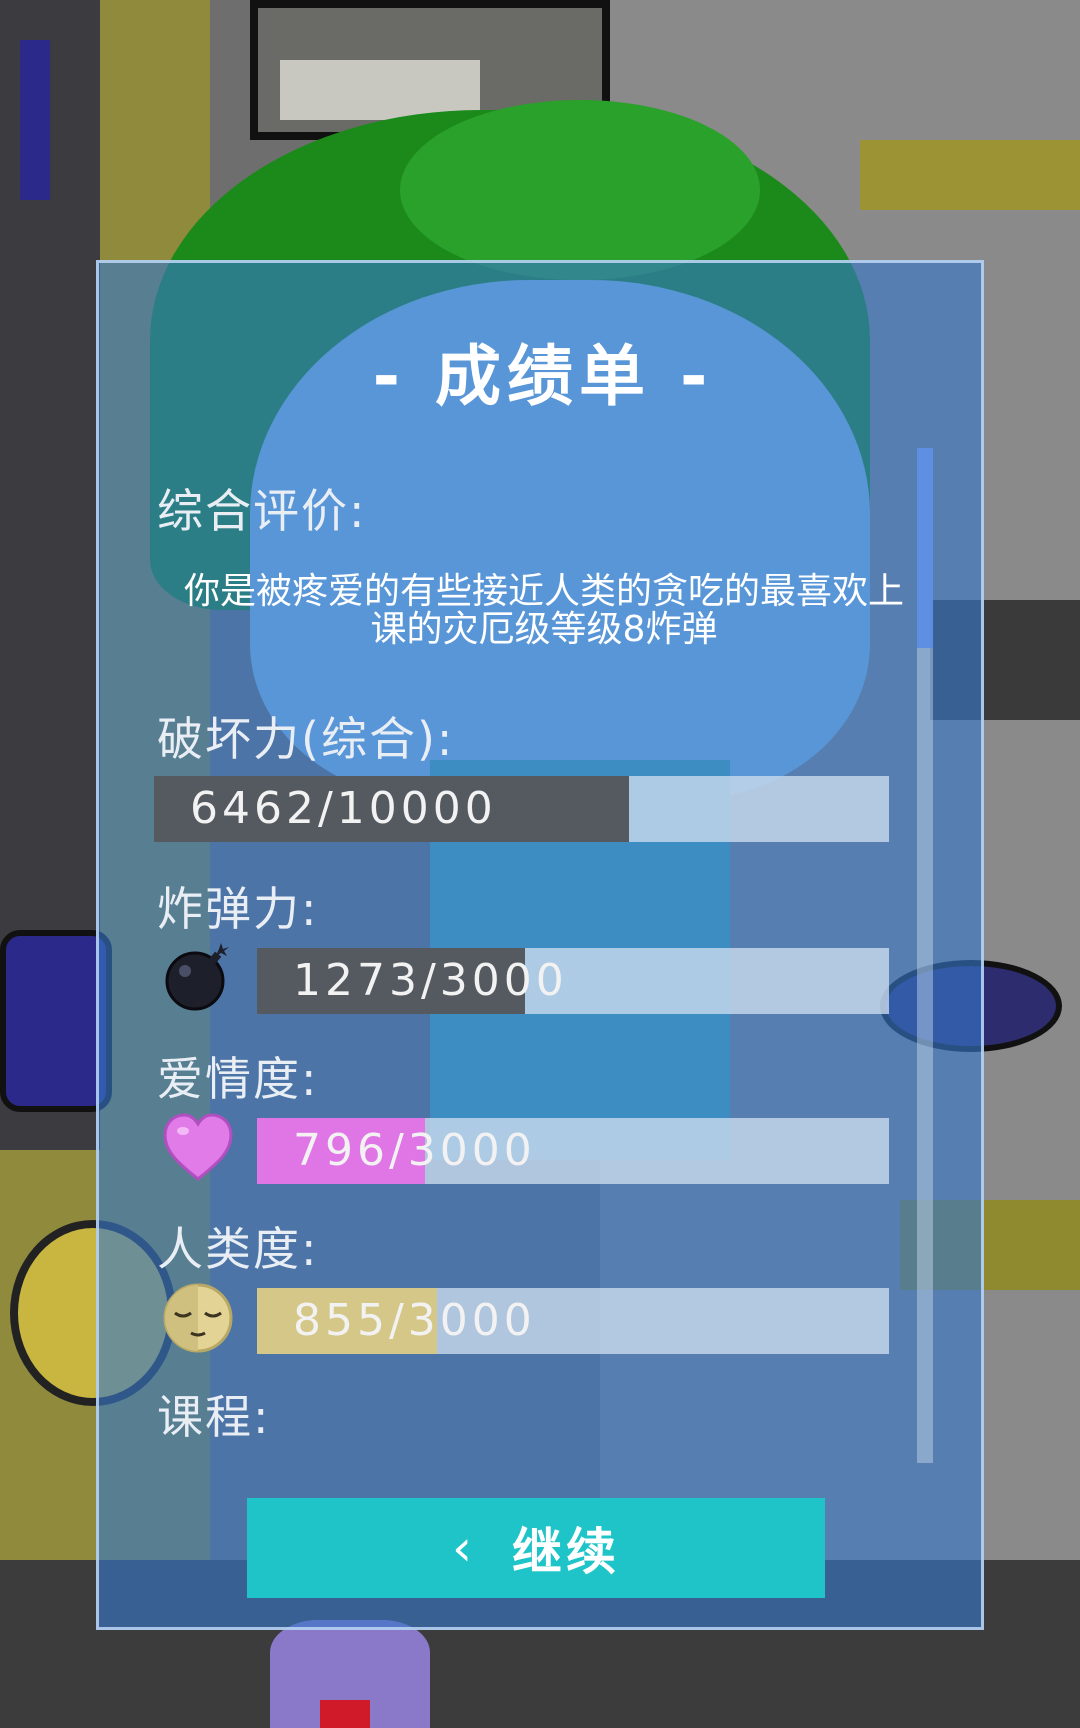 This screenshot has width=1080, height=1728. What do you see at coordinates (214, 1417) in the screenshot?
I see `course-label: 课程:` at bounding box center [214, 1417].